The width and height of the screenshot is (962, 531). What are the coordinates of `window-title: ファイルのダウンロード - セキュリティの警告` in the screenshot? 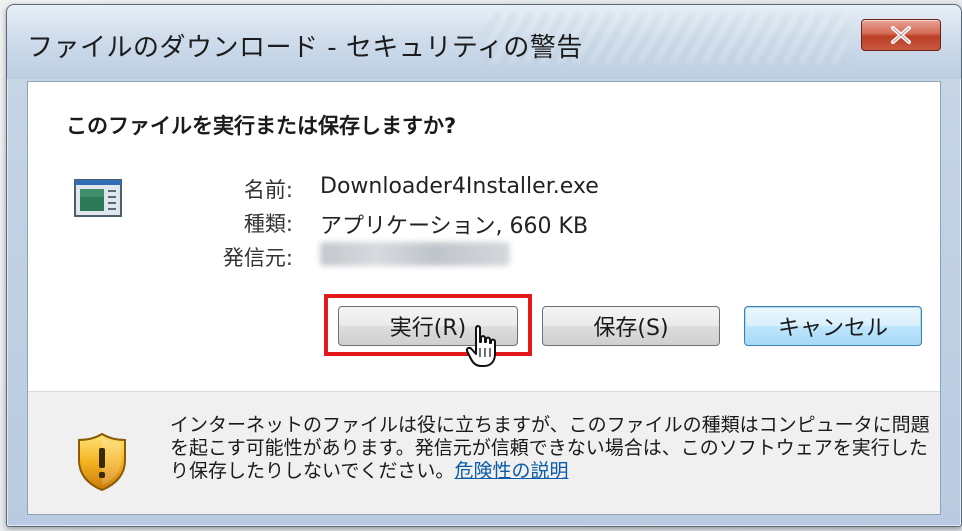 It's located at (305, 48).